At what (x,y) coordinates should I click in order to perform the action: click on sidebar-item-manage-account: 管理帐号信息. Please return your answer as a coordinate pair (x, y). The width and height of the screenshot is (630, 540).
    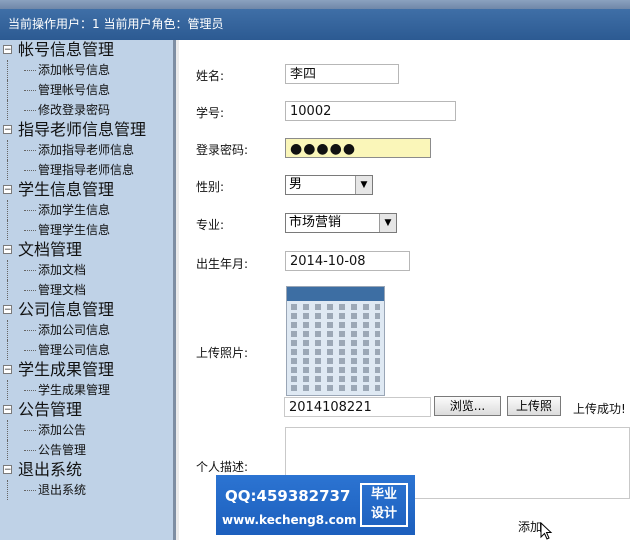
    Looking at the image, I should click on (86, 90).